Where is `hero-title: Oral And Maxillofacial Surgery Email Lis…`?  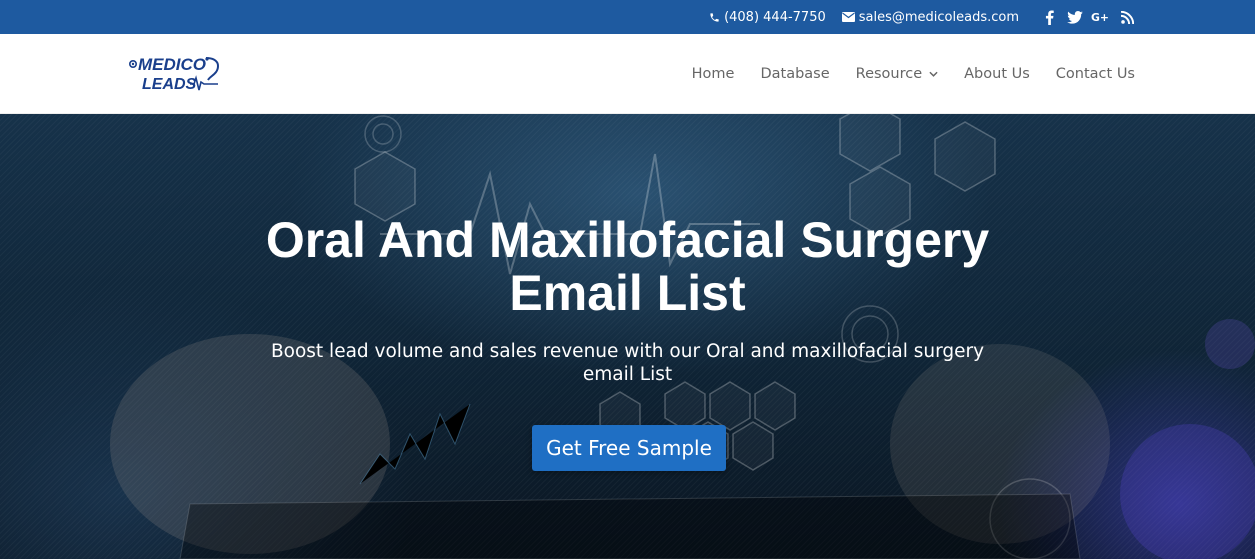
hero-title: Oral And Maxillofacial Surgery Email Lis… is located at coordinates (627, 266).